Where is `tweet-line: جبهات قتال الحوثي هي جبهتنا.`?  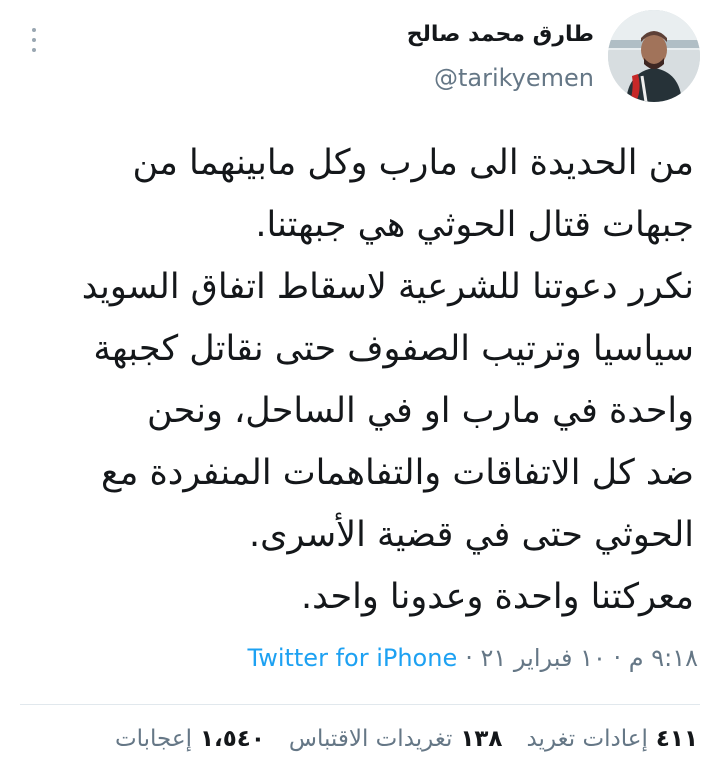
tweet-line: جبهات قتال الحوثي هي جبهتنا. is located at coordinates (474, 225).